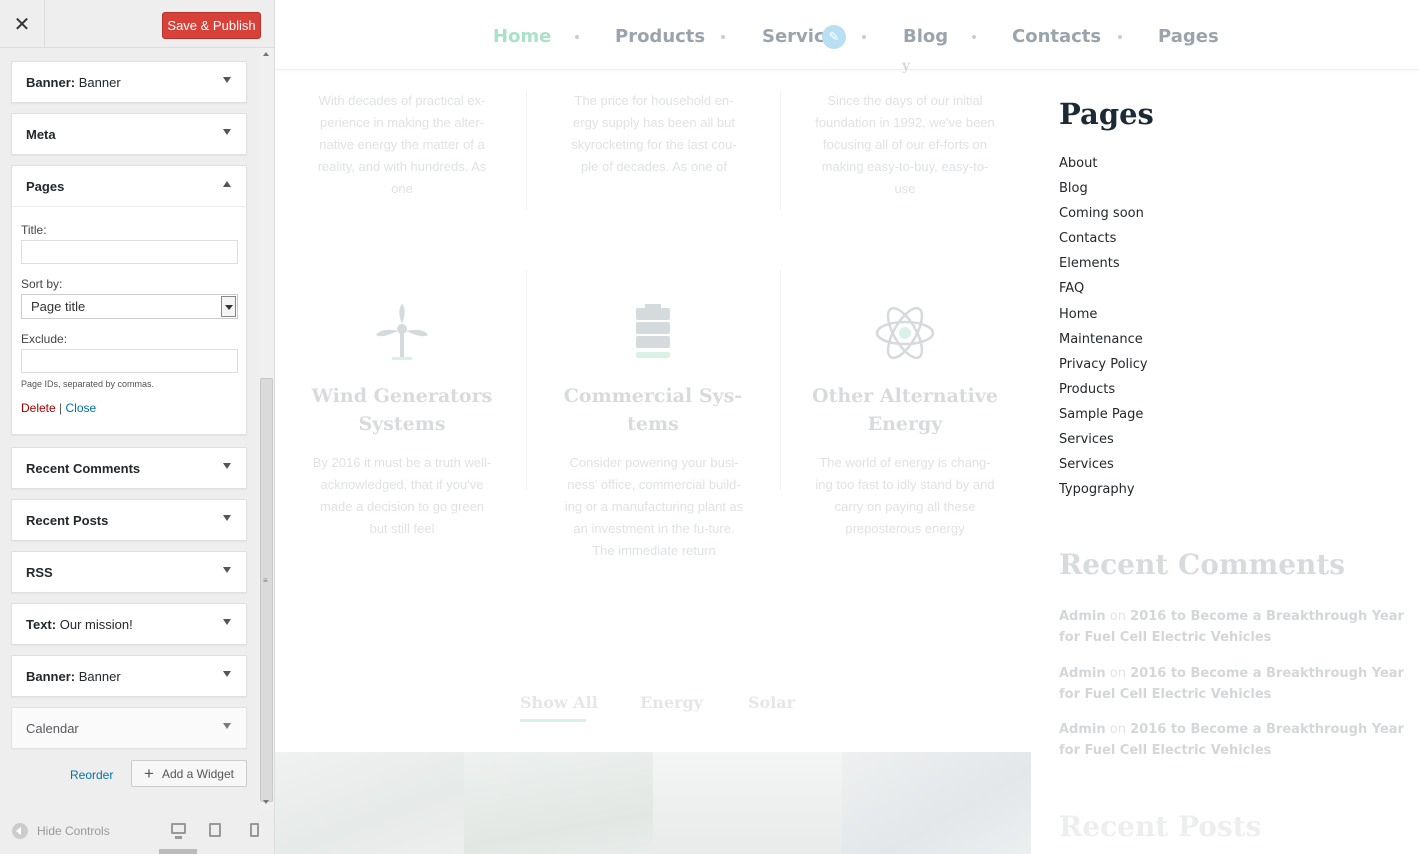  Describe the element at coordinates (1160, 826) in the screenshot. I see `recent-posts-title: Recent Posts` at that location.